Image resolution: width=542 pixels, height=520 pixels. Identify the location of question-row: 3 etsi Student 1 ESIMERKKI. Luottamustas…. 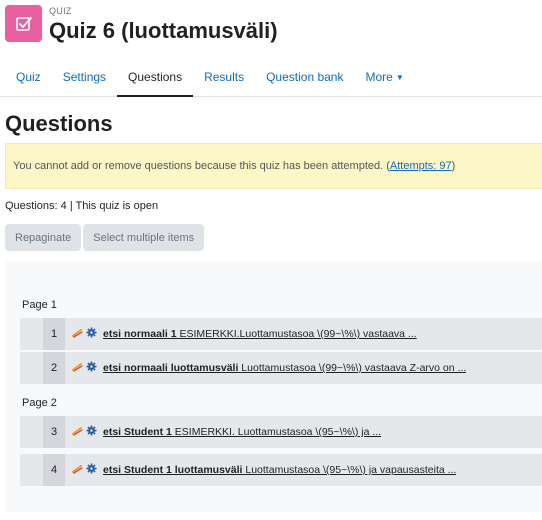
(281, 432).